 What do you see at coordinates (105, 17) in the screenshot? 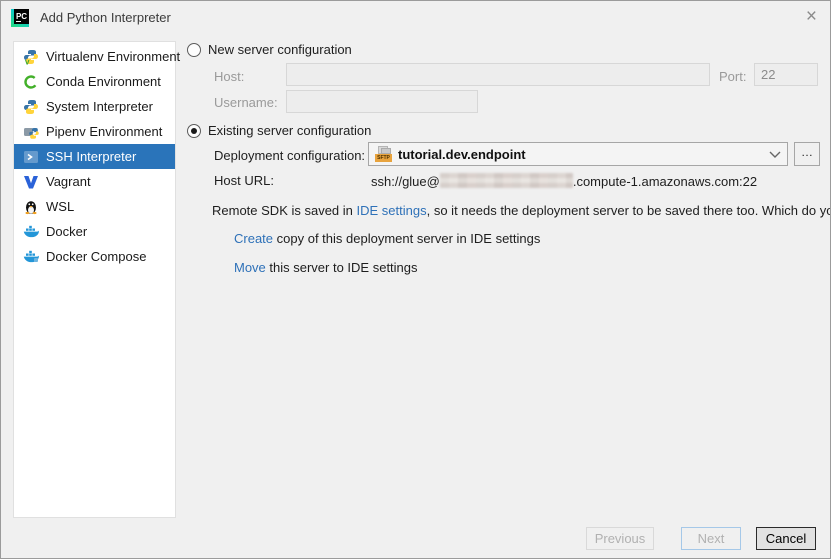
I see `dialog-title: Add Python Interpreter` at bounding box center [105, 17].